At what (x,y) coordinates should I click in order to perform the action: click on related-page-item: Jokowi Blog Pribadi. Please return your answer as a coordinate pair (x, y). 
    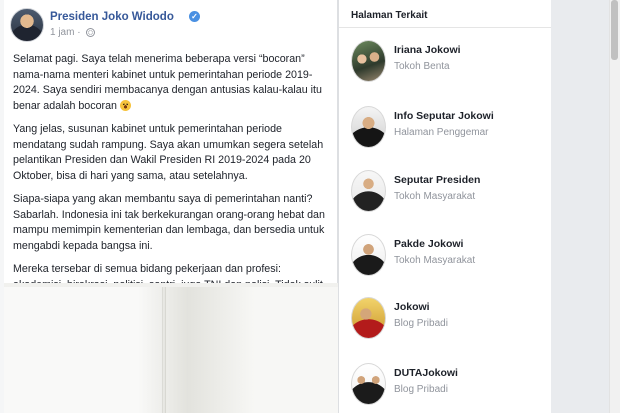
    Looking at the image, I should click on (448, 320).